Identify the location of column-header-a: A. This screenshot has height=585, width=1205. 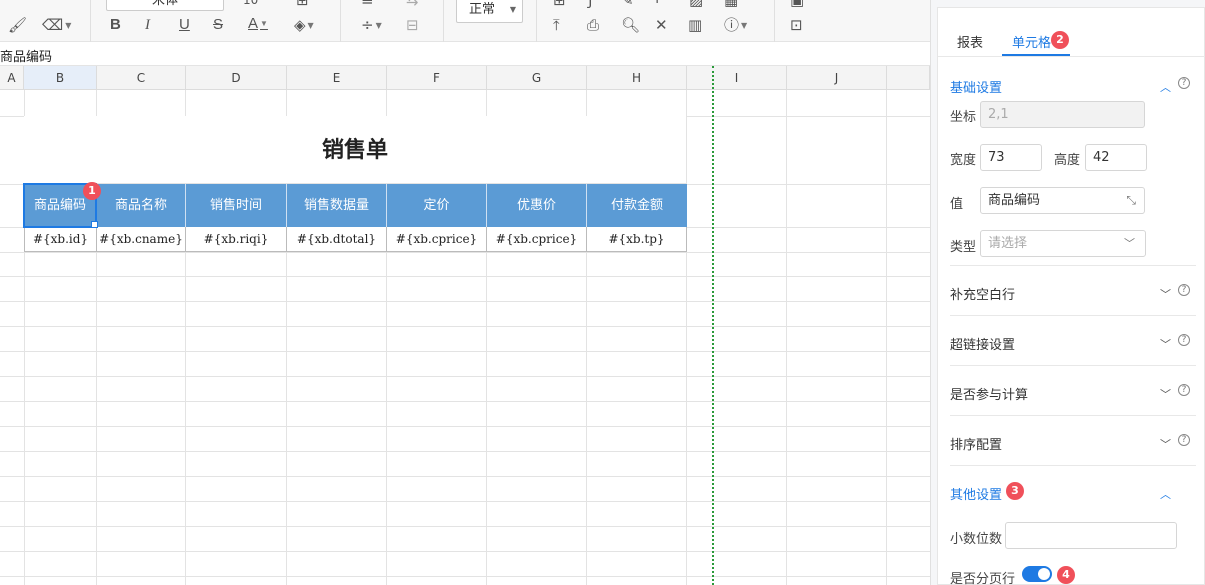
(12, 78).